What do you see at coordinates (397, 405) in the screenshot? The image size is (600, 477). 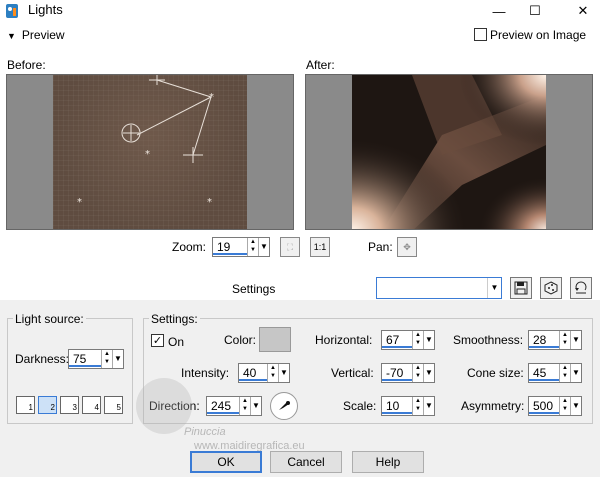 I see `scale-value: 10` at bounding box center [397, 405].